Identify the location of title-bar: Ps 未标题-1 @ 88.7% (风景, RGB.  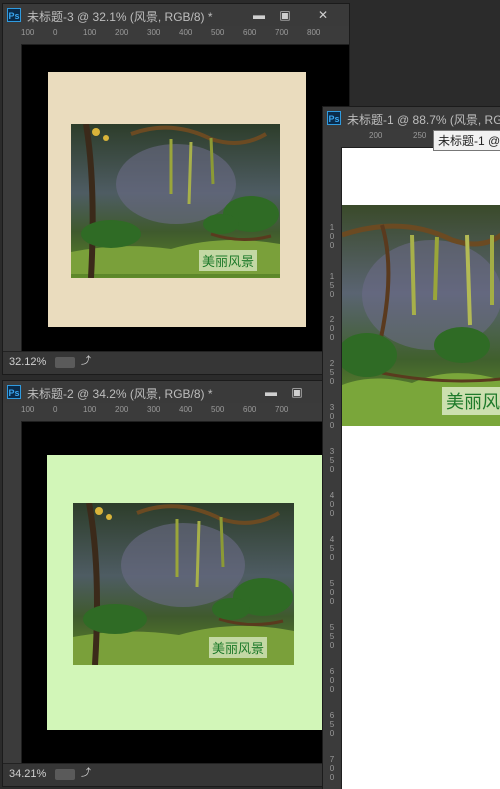
(411, 118).